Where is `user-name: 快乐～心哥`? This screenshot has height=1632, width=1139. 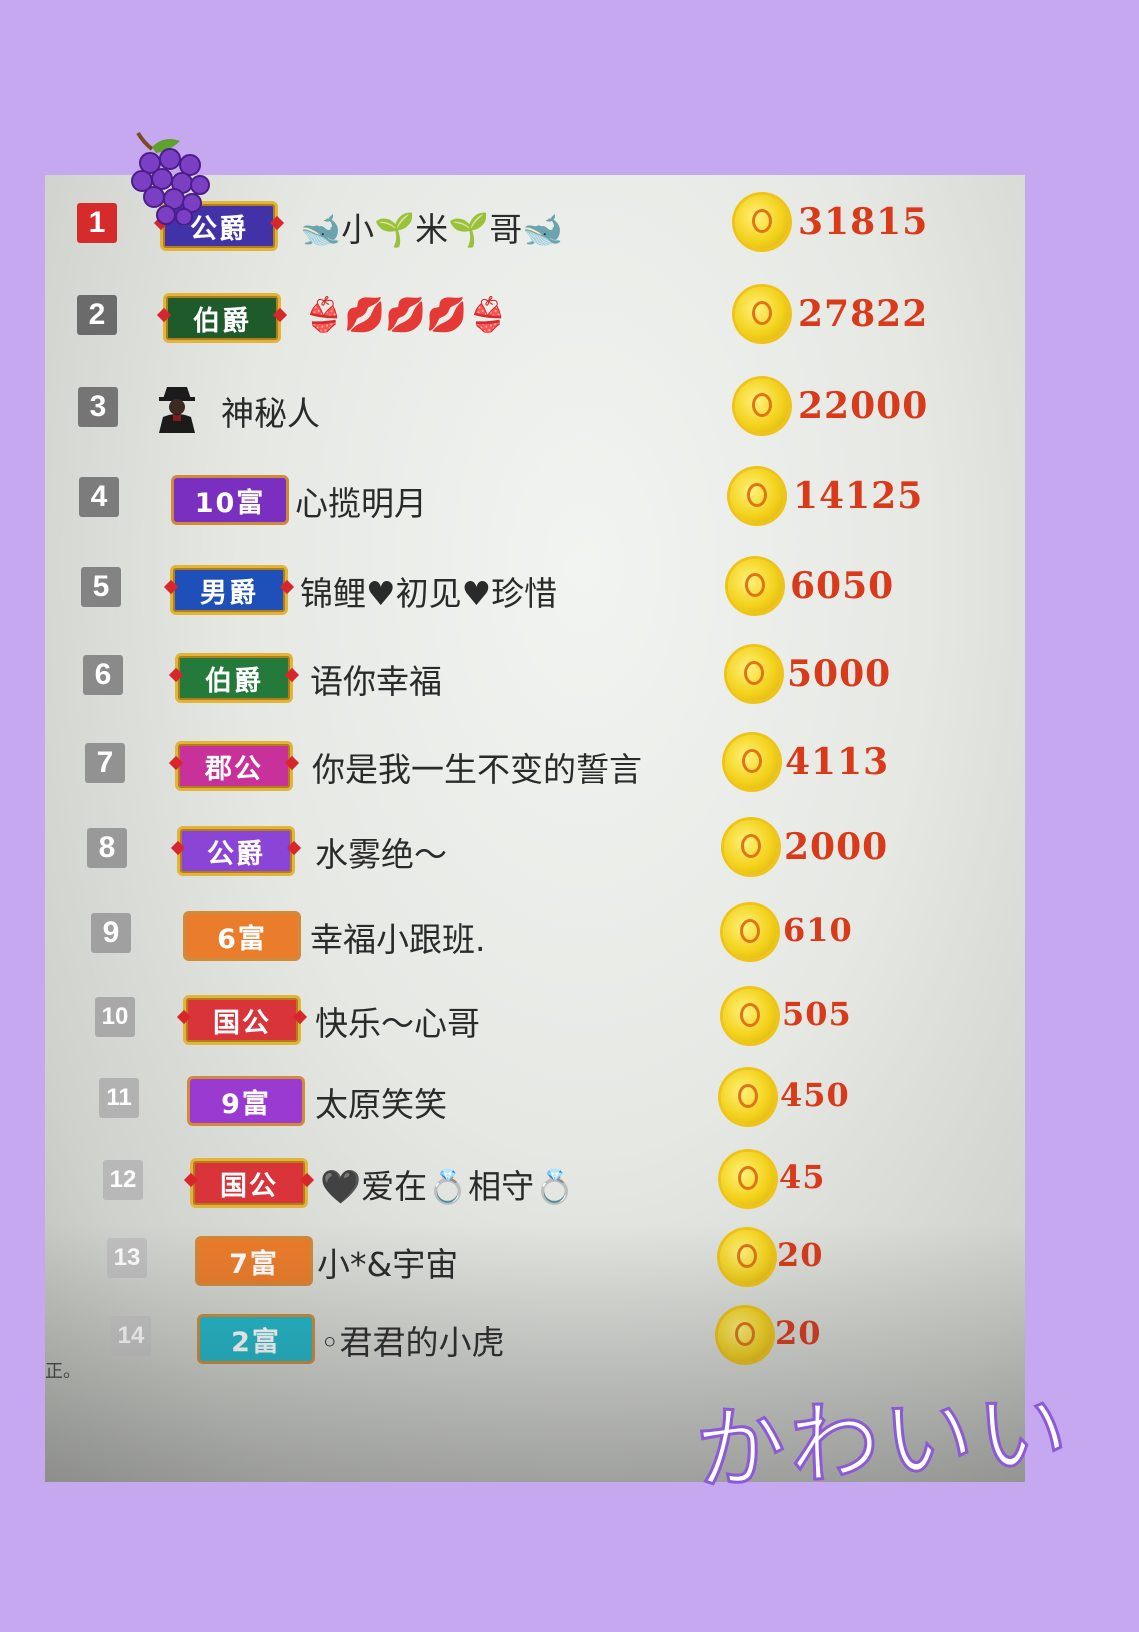 user-name: 快乐～心哥 is located at coordinates (397, 1021).